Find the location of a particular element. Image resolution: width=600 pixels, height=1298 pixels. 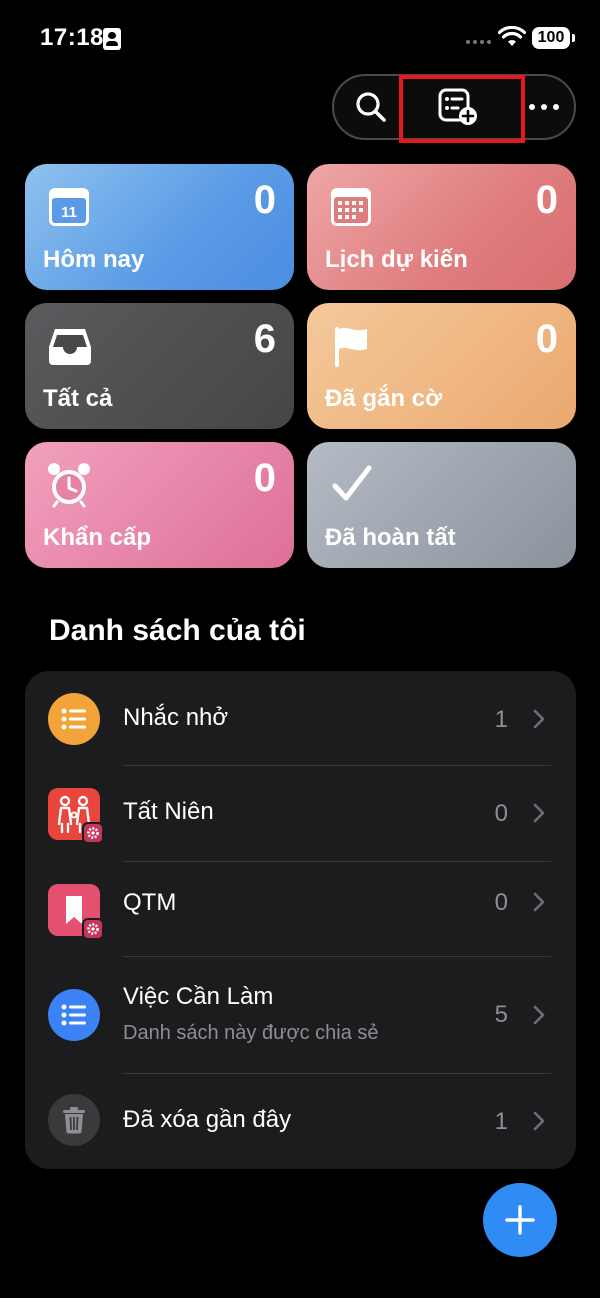

checkmark-icon is located at coordinates (352, 483).